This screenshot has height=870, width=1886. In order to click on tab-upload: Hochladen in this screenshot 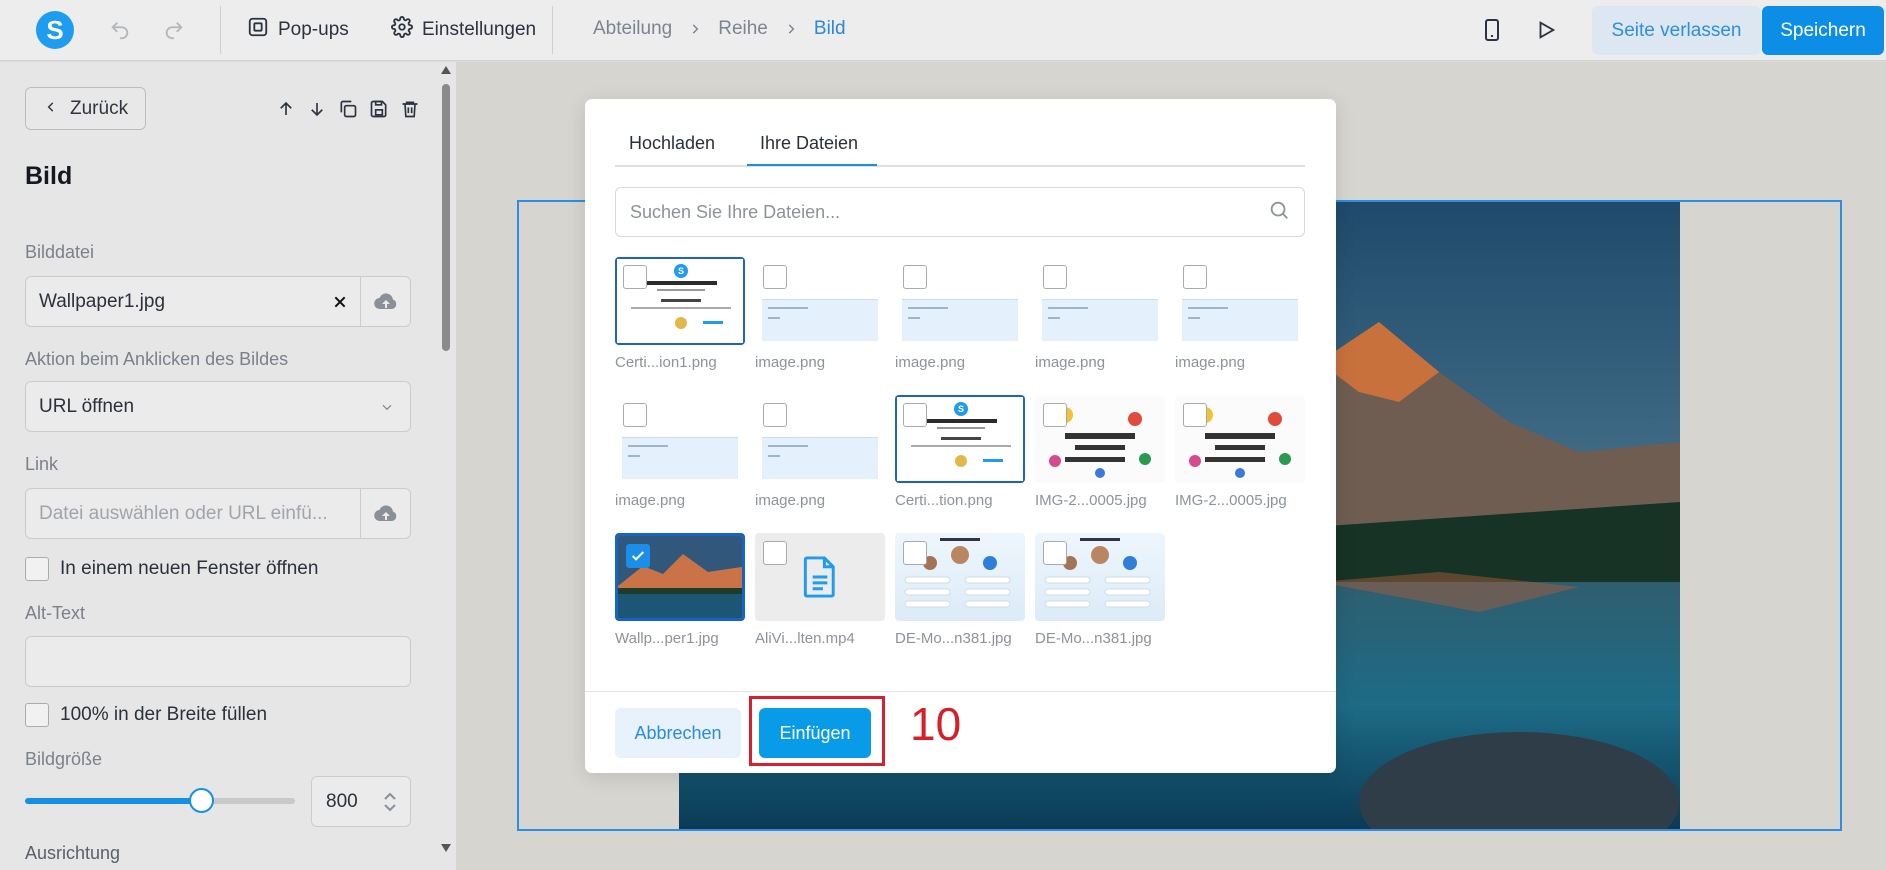, I will do `click(672, 143)`.